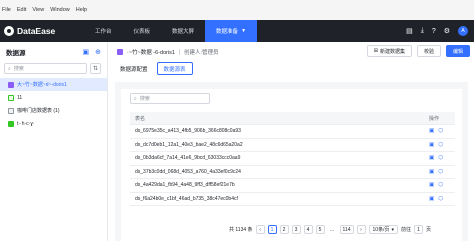 The height and width of the screenshot is (241, 474). What do you see at coordinates (292, 118) in the screenshot?
I see `table-header: 表名 操作` at bounding box center [292, 118].